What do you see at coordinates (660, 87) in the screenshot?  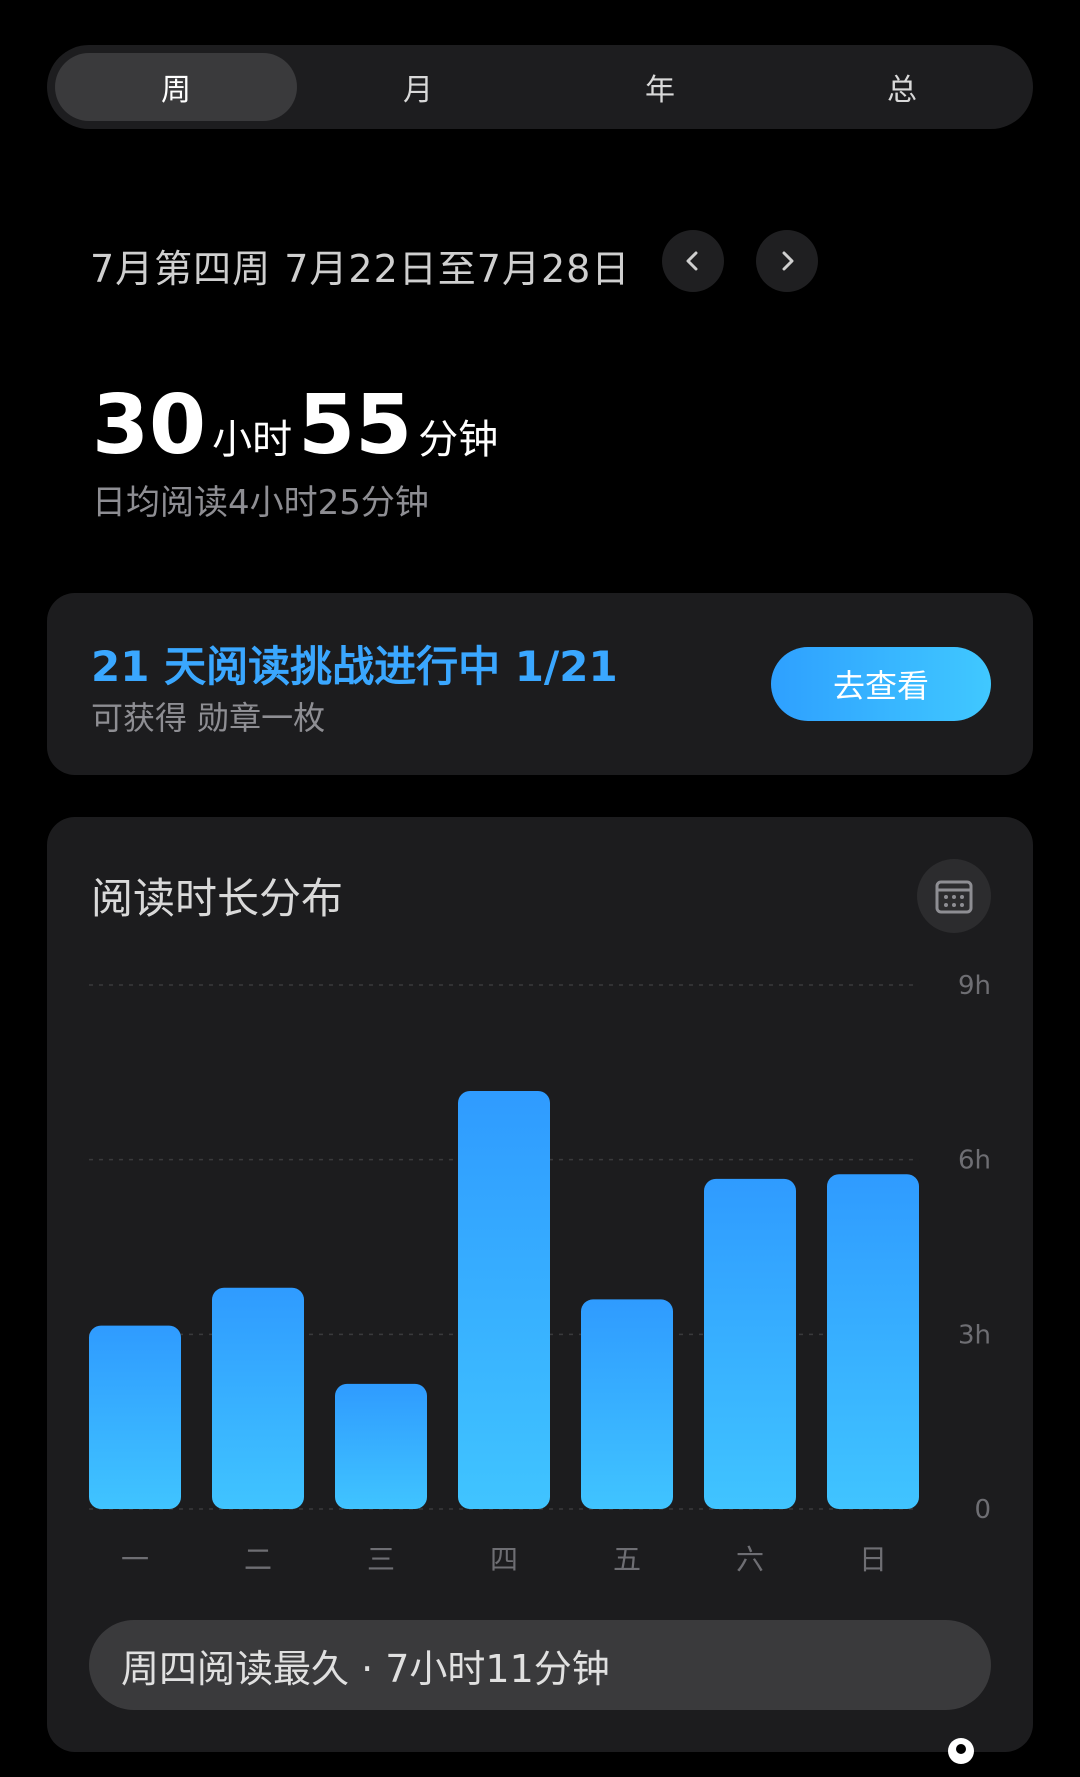 I see `tab-year: 年` at bounding box center [660, 87].